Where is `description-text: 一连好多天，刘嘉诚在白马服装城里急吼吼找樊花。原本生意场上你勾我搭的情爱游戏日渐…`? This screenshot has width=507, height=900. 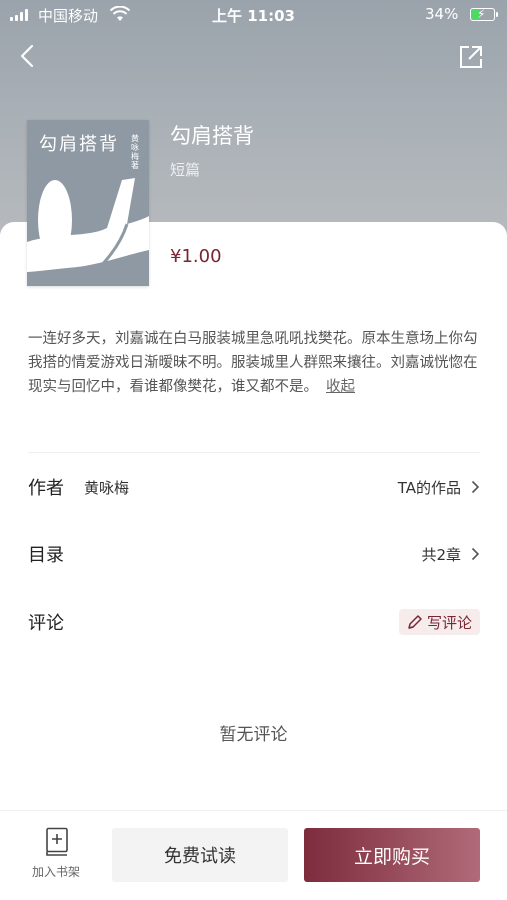 description-text: 一连好多天，刘嘉诚在白马服装城里急吼吼找樊花。原本生意场上你勾我搭的情爱游戏日渐… is located at coordinates (253, 363).